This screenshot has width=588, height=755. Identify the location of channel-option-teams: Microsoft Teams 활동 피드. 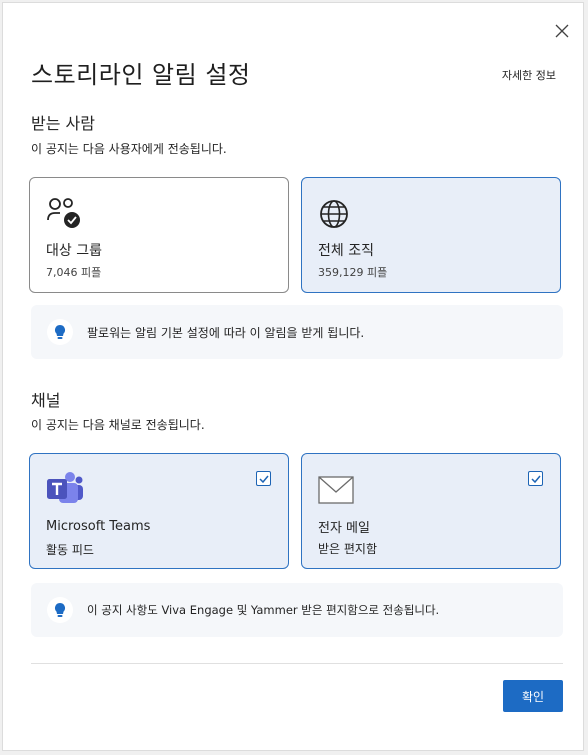
(159, 511).